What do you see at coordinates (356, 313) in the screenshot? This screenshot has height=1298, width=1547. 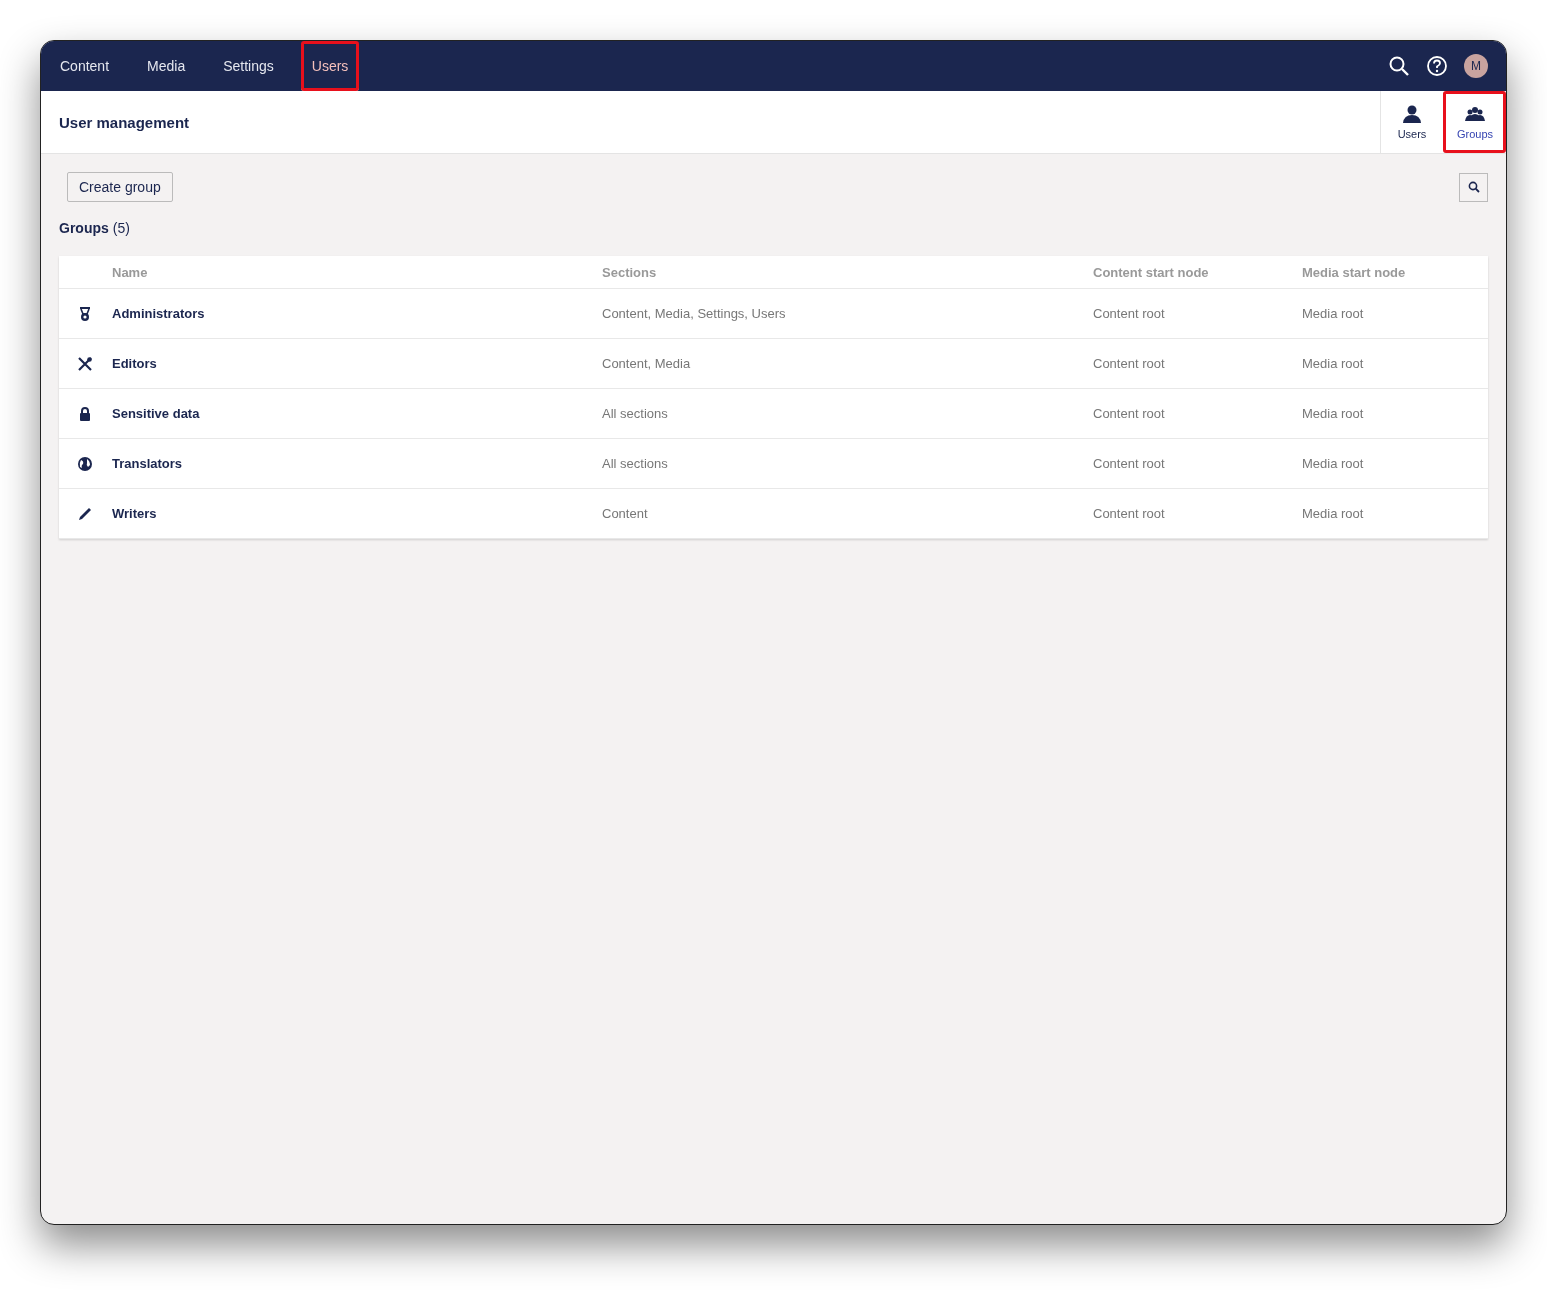 I see `group-name: Administrators` at bounding box center [356, 313].